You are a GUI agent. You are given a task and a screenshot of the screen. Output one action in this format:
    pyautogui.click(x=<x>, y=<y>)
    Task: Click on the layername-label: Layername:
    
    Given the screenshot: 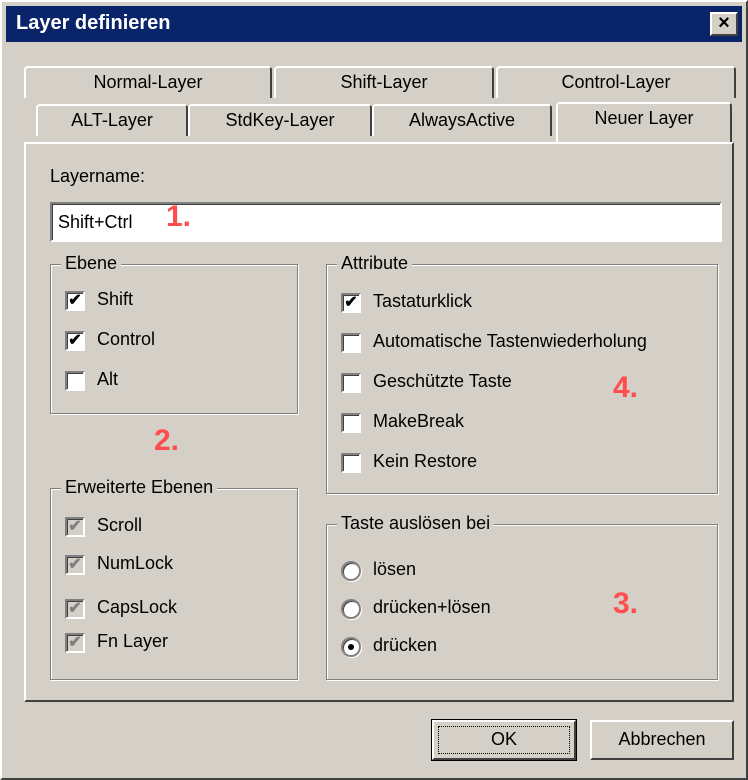 What is the action you would take?
    pyautogui.click(x=98, y=176)
    